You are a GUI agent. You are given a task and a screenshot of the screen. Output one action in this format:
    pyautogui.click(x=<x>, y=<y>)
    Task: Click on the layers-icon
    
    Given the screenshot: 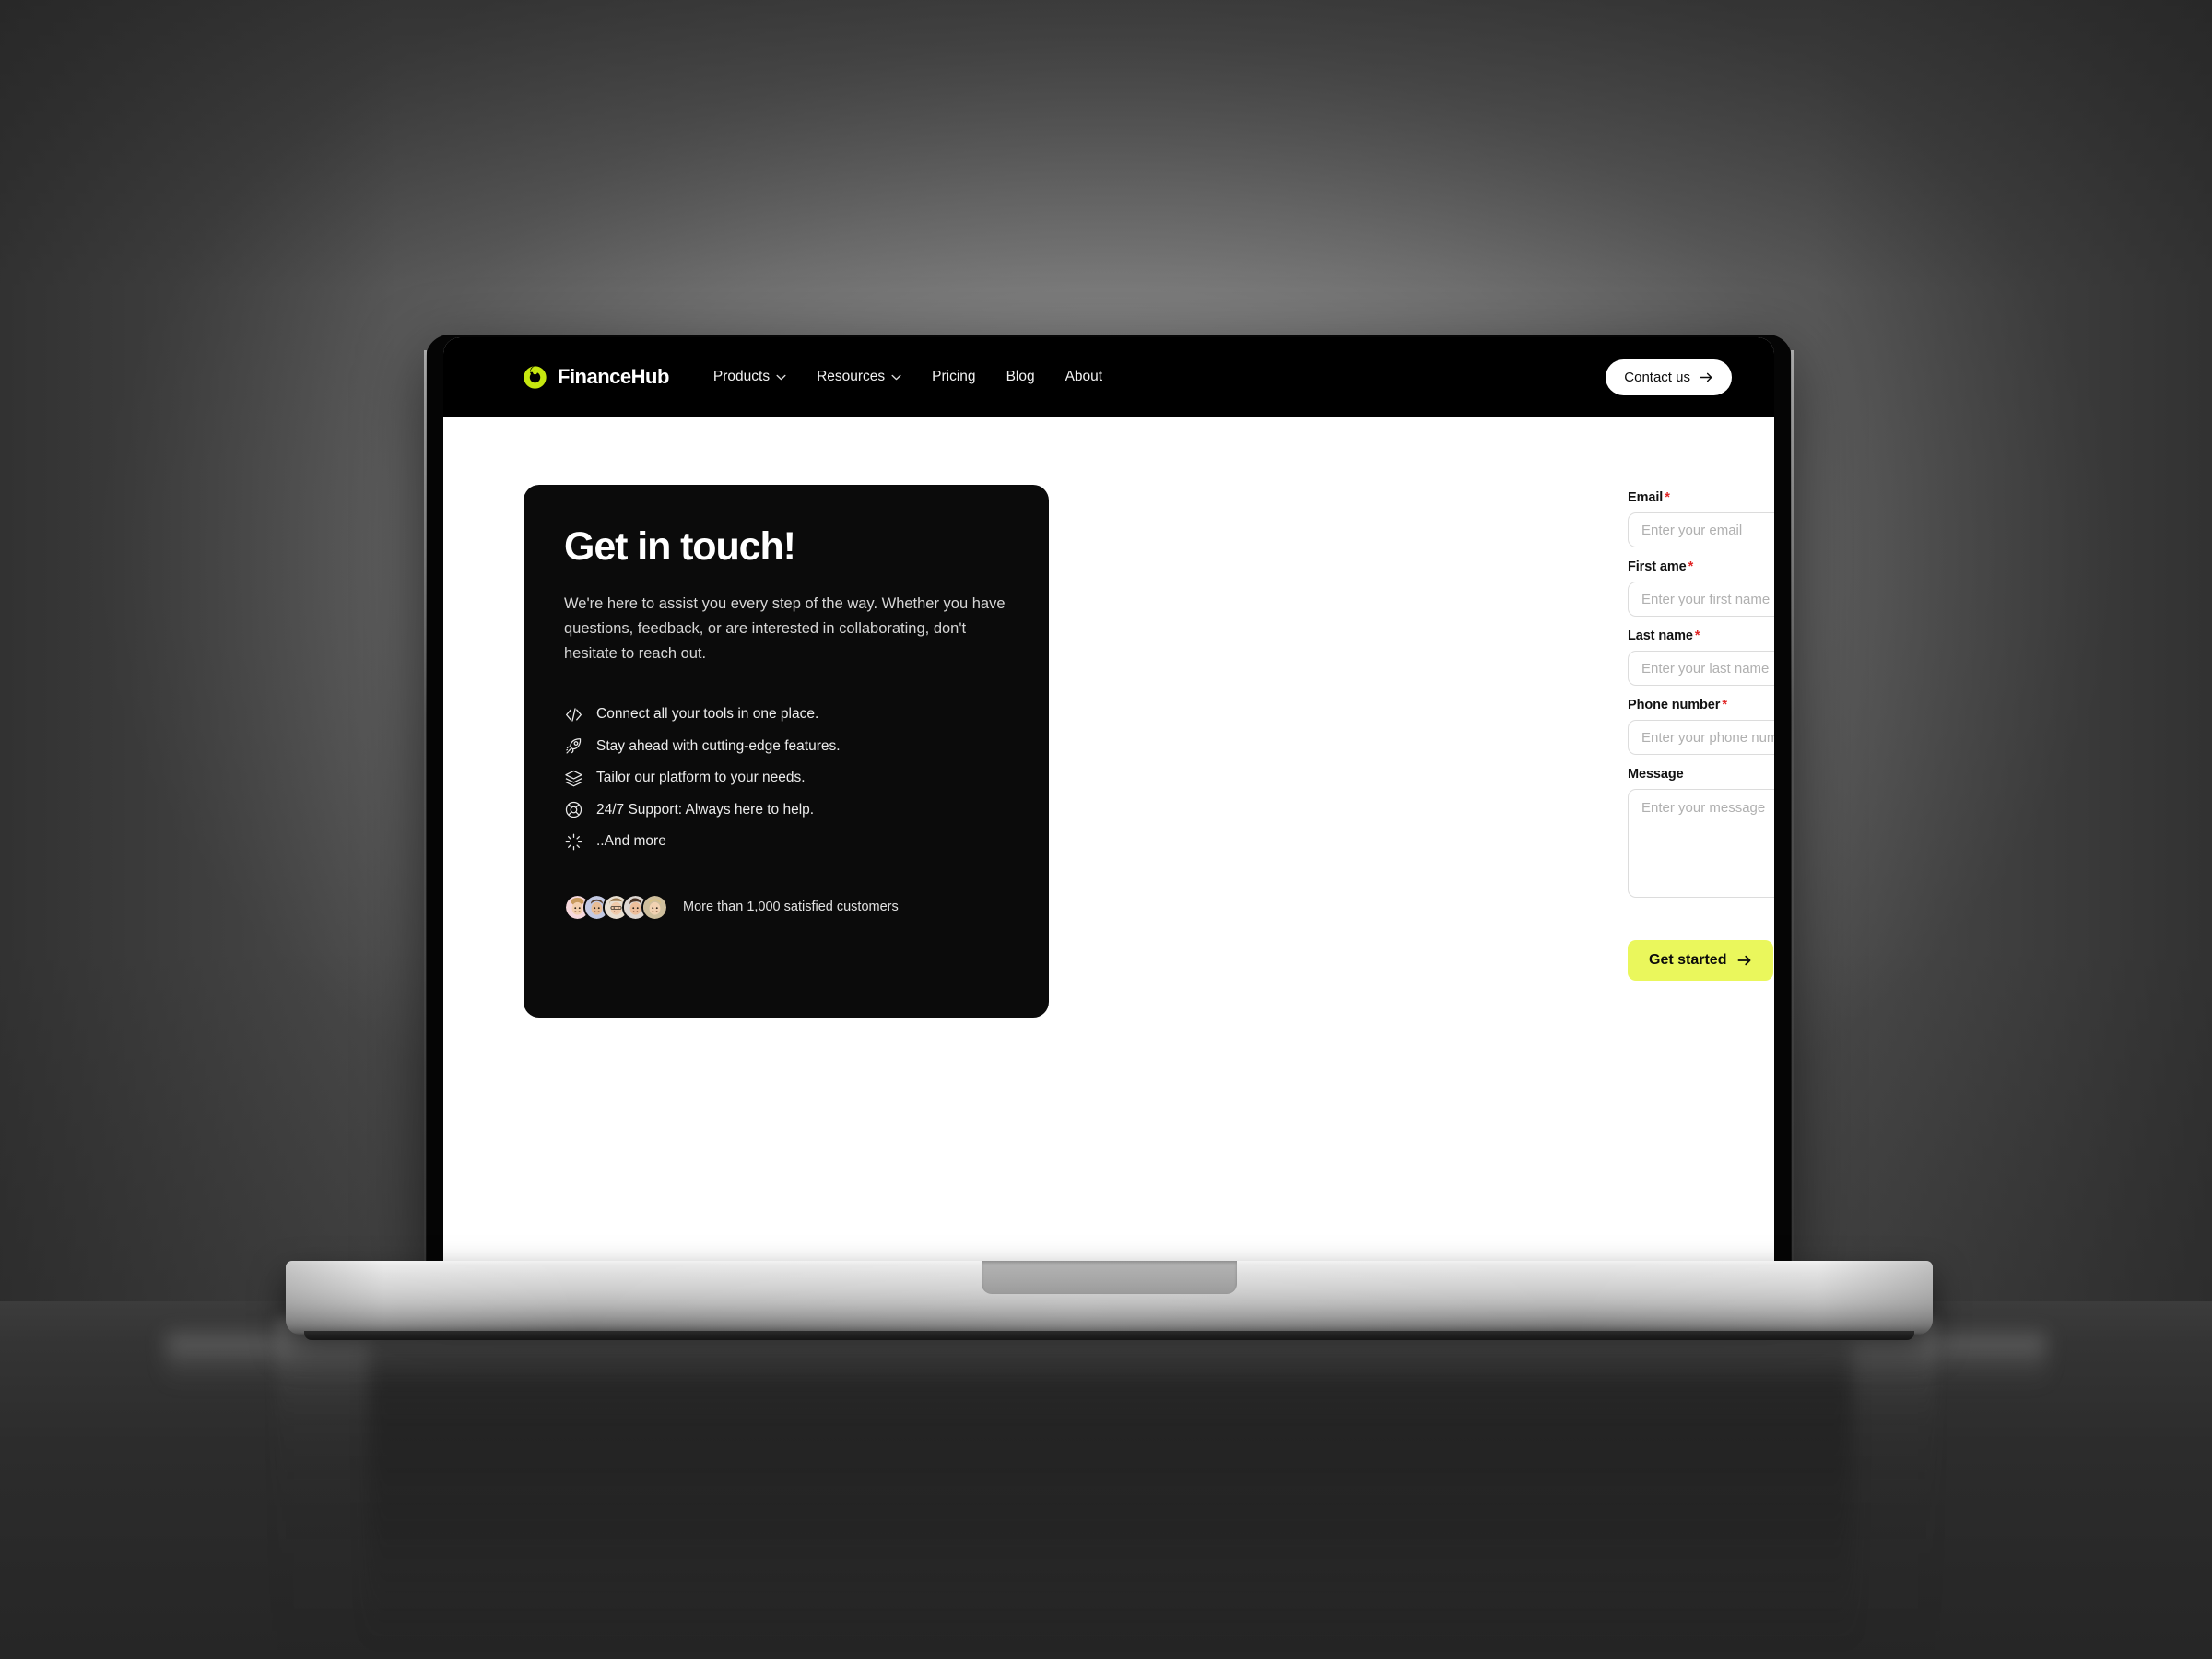 What is the action you would take?
    pyautogui.click(x=573, y=778)
    